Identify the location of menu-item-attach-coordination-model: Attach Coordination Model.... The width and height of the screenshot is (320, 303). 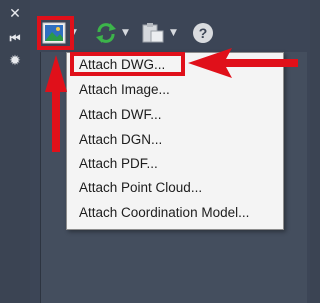
(164, 213).